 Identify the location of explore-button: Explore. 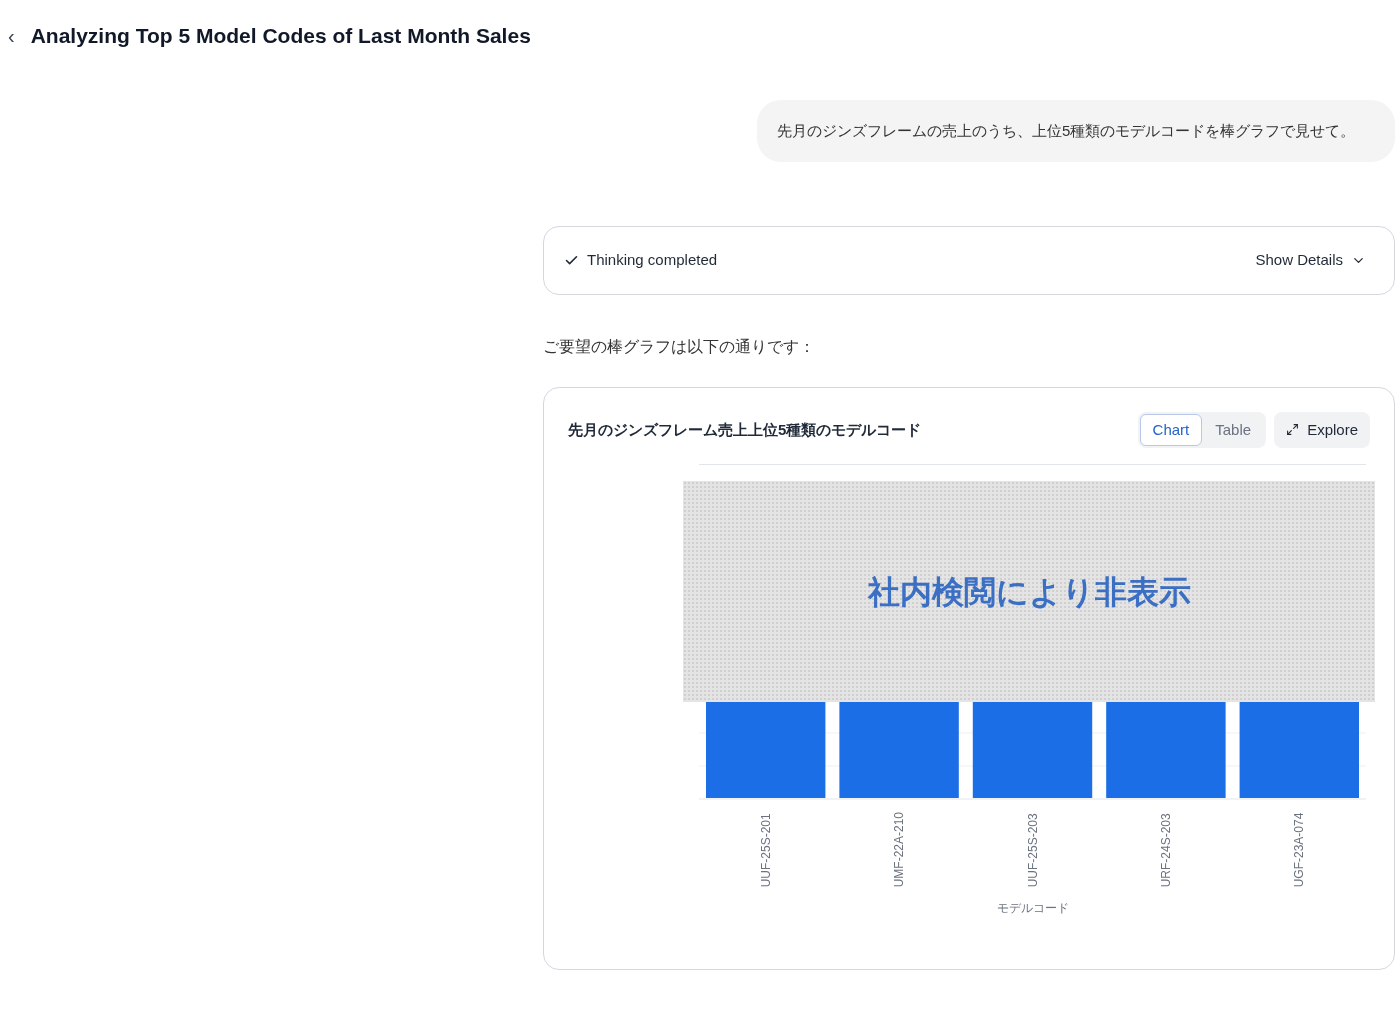
(1322, 429).